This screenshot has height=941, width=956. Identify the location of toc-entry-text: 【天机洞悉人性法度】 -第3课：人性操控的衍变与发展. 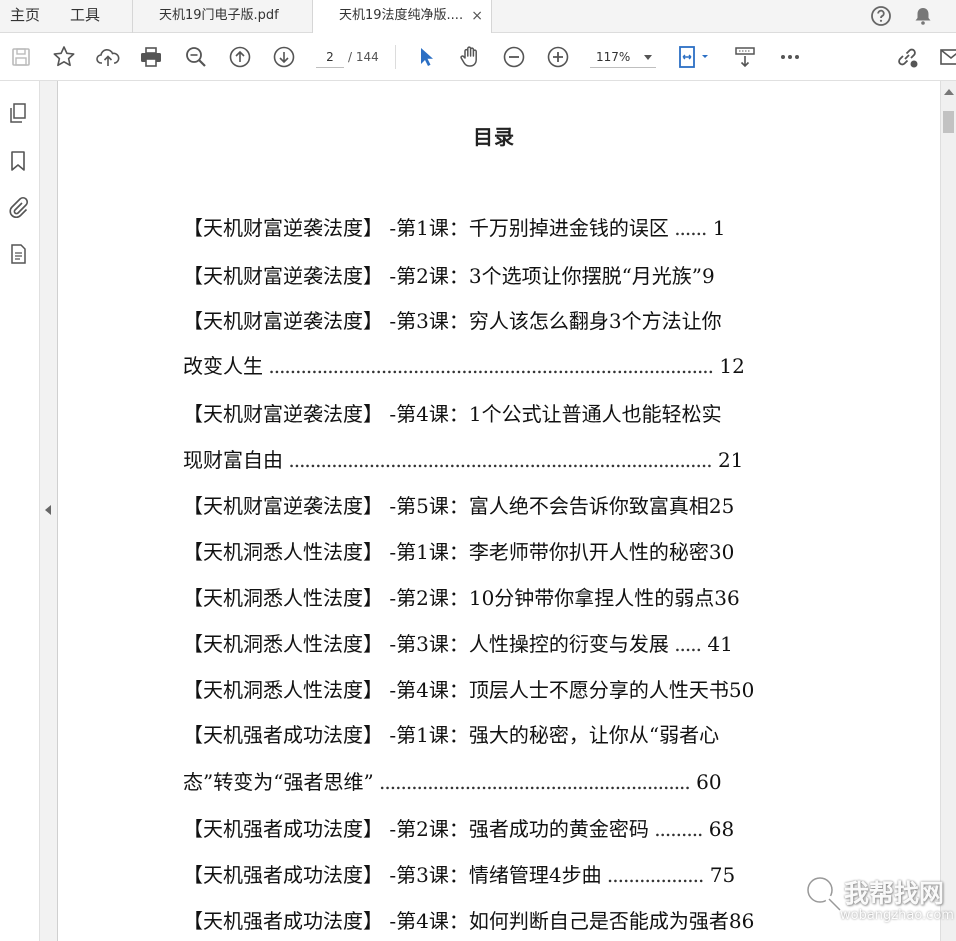
(426, 644).